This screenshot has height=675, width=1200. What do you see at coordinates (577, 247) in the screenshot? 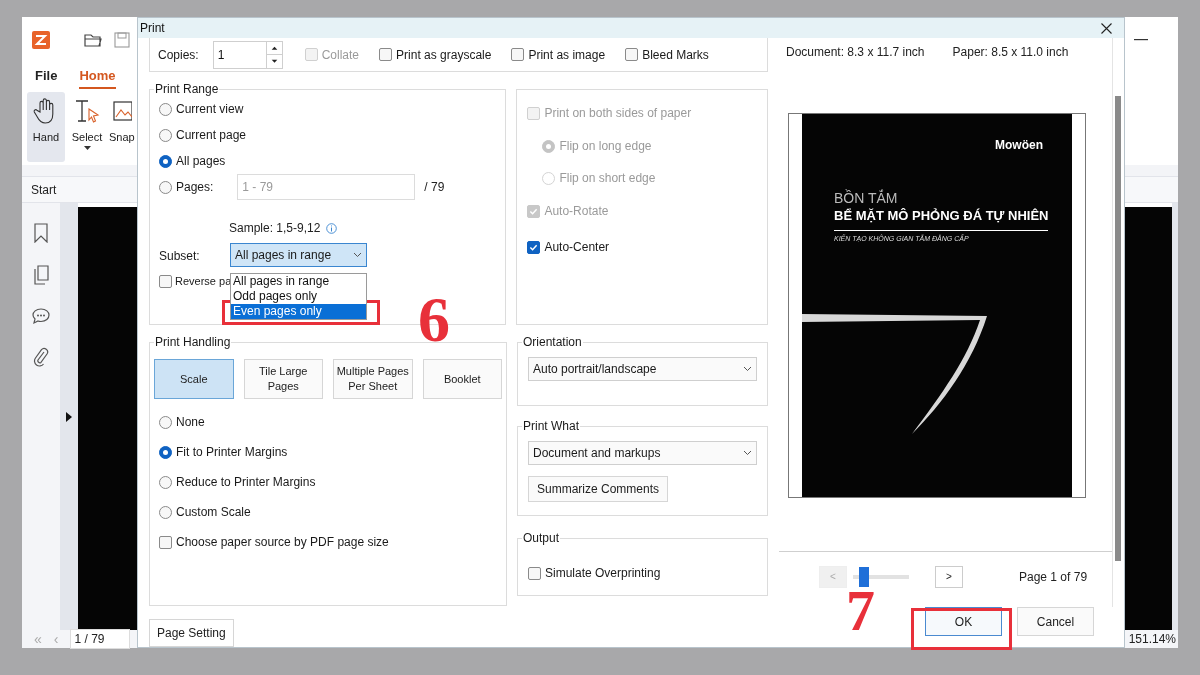
I see `option-label: Auto-Center` at bounding box center [577, 247].